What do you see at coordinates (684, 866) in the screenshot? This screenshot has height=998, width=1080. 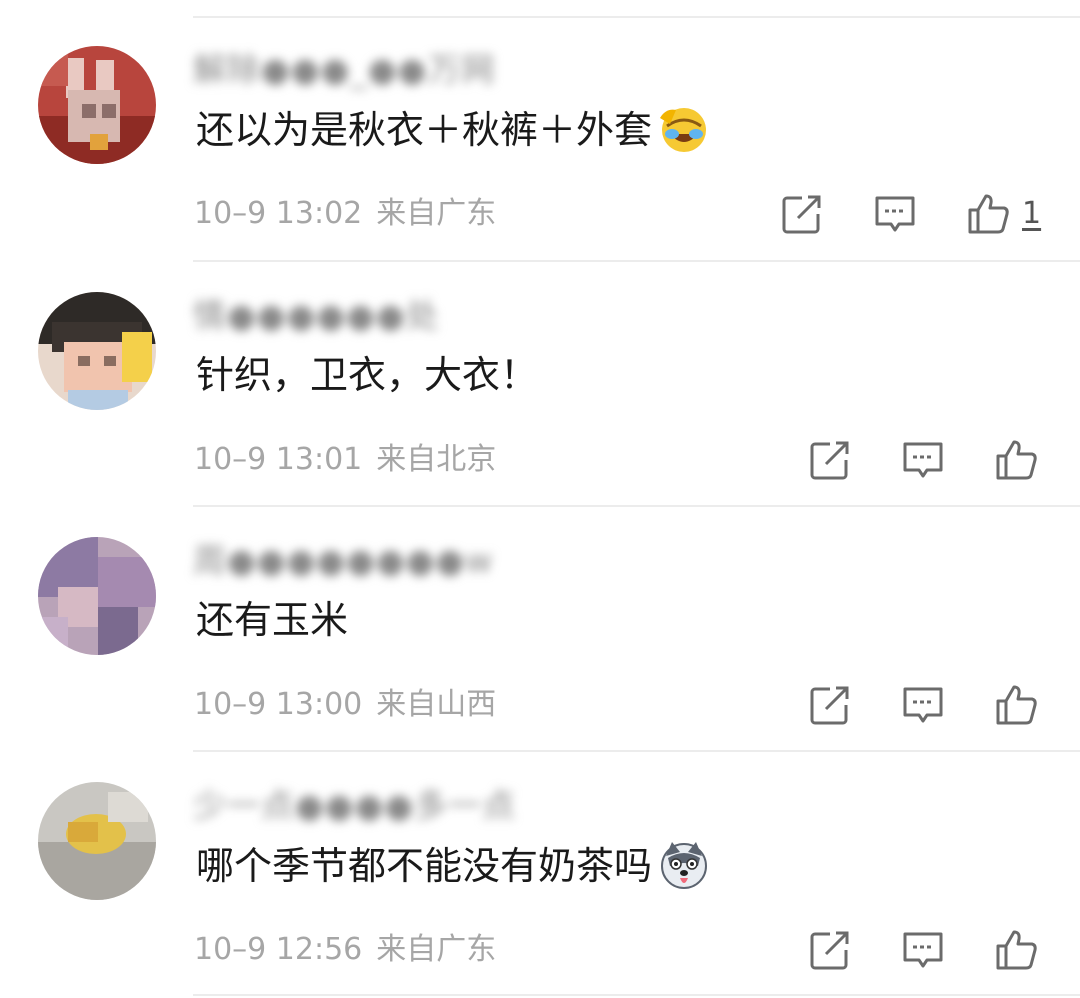 I see `husky-emoji-icon` at bounding box center [684, 866].